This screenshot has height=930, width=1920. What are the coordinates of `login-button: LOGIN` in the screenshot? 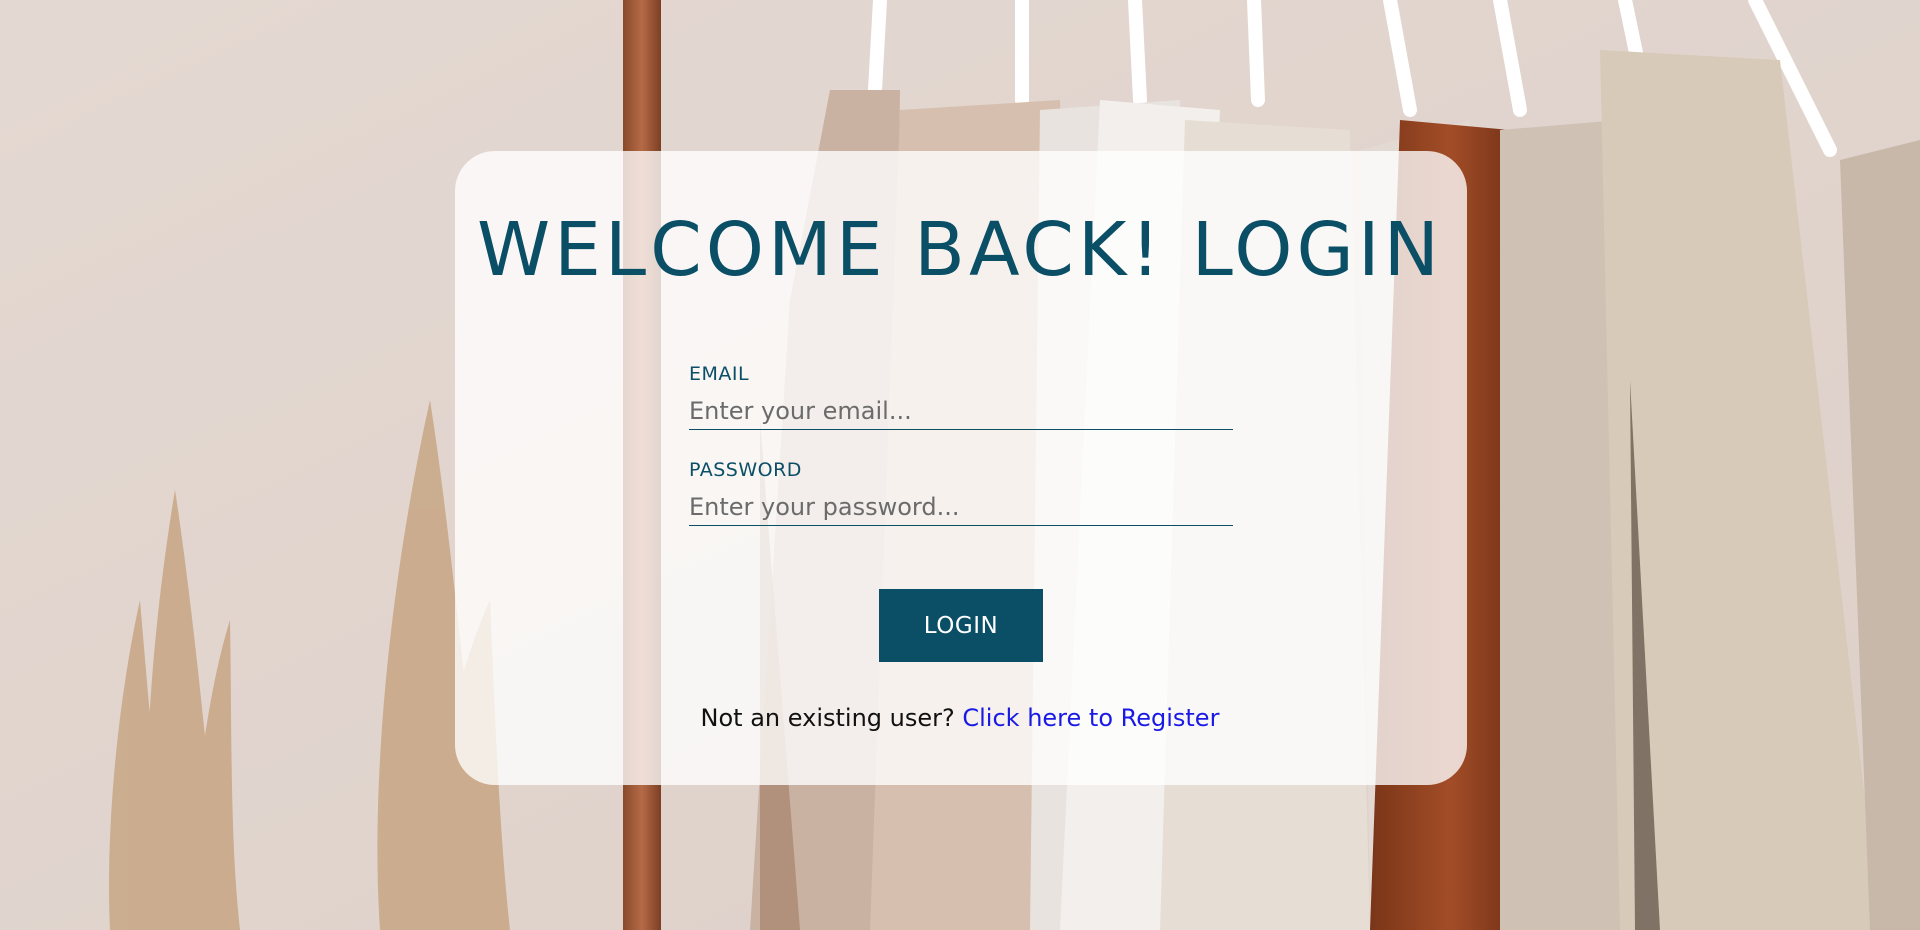 It's located at (961, 625).